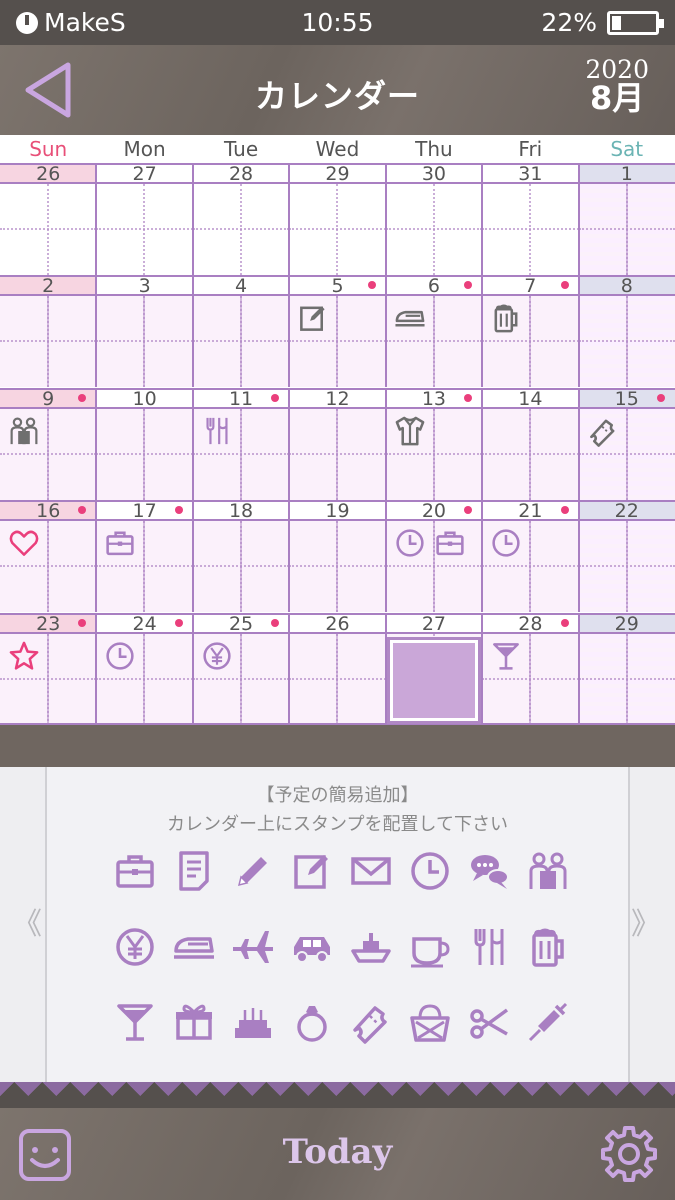  Describe the element at coordinates (145, 331) in the screenshot. I see `calendar-day-cell: 3` at that location.